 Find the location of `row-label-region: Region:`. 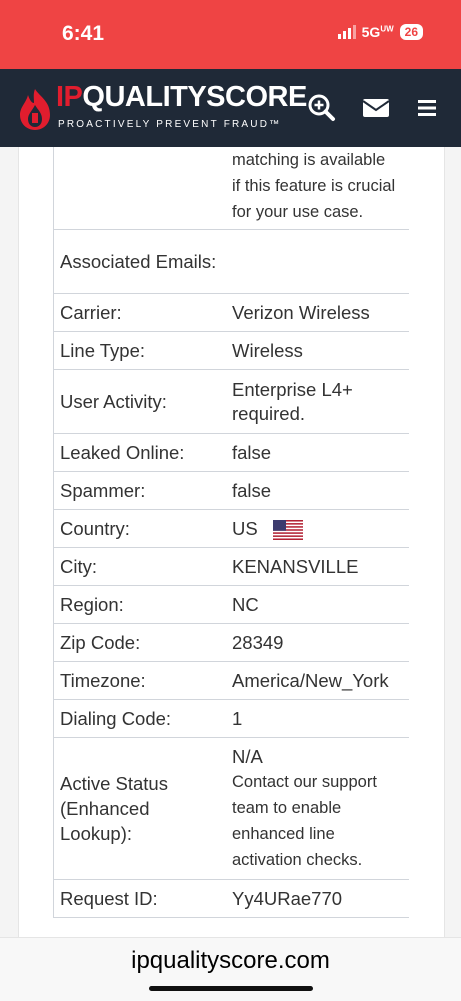

row-label-region: Region: is located at coordinates (141, 604).